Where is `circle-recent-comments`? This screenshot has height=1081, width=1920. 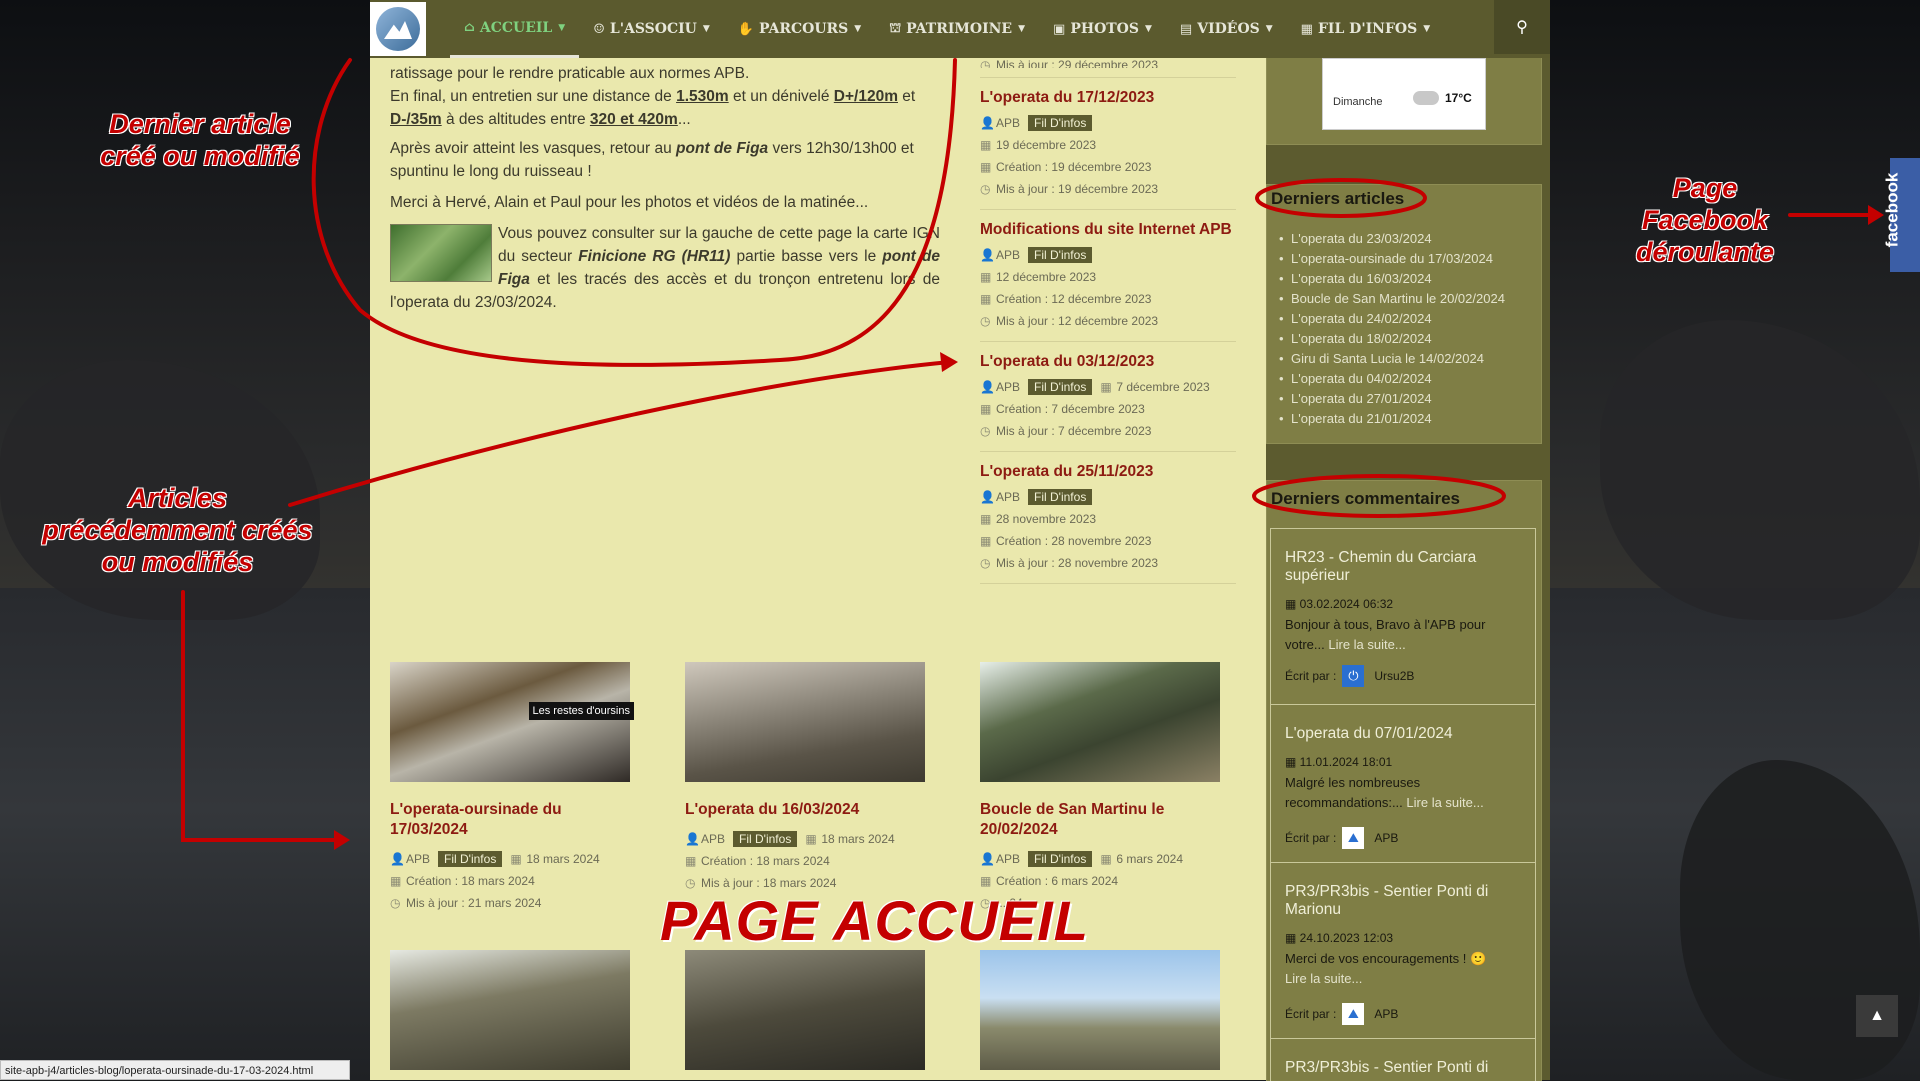 circle-recent-comments is located at coordinates (1379, 496).